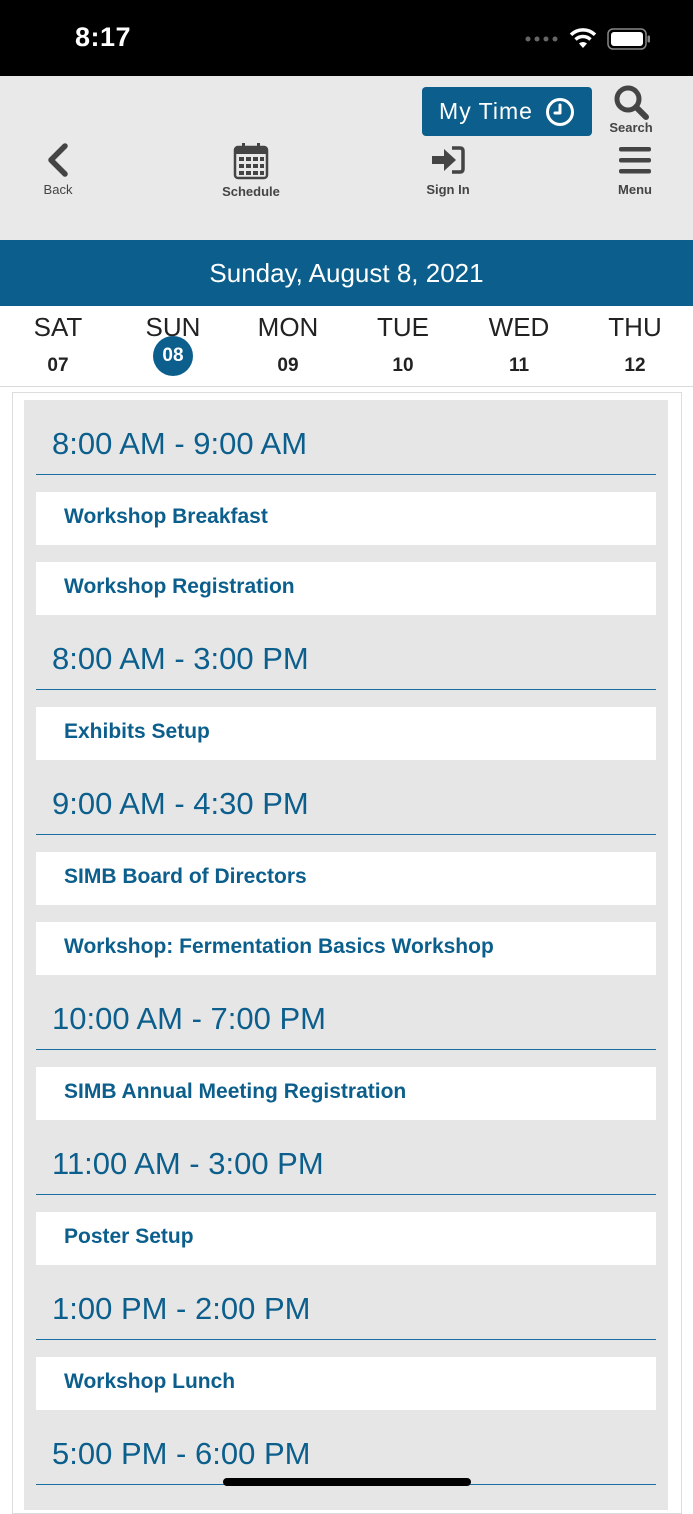 The width and height of the screenshot is (693, 1514). I want to click on sign-in-button: Sign In, so click(448, 169).